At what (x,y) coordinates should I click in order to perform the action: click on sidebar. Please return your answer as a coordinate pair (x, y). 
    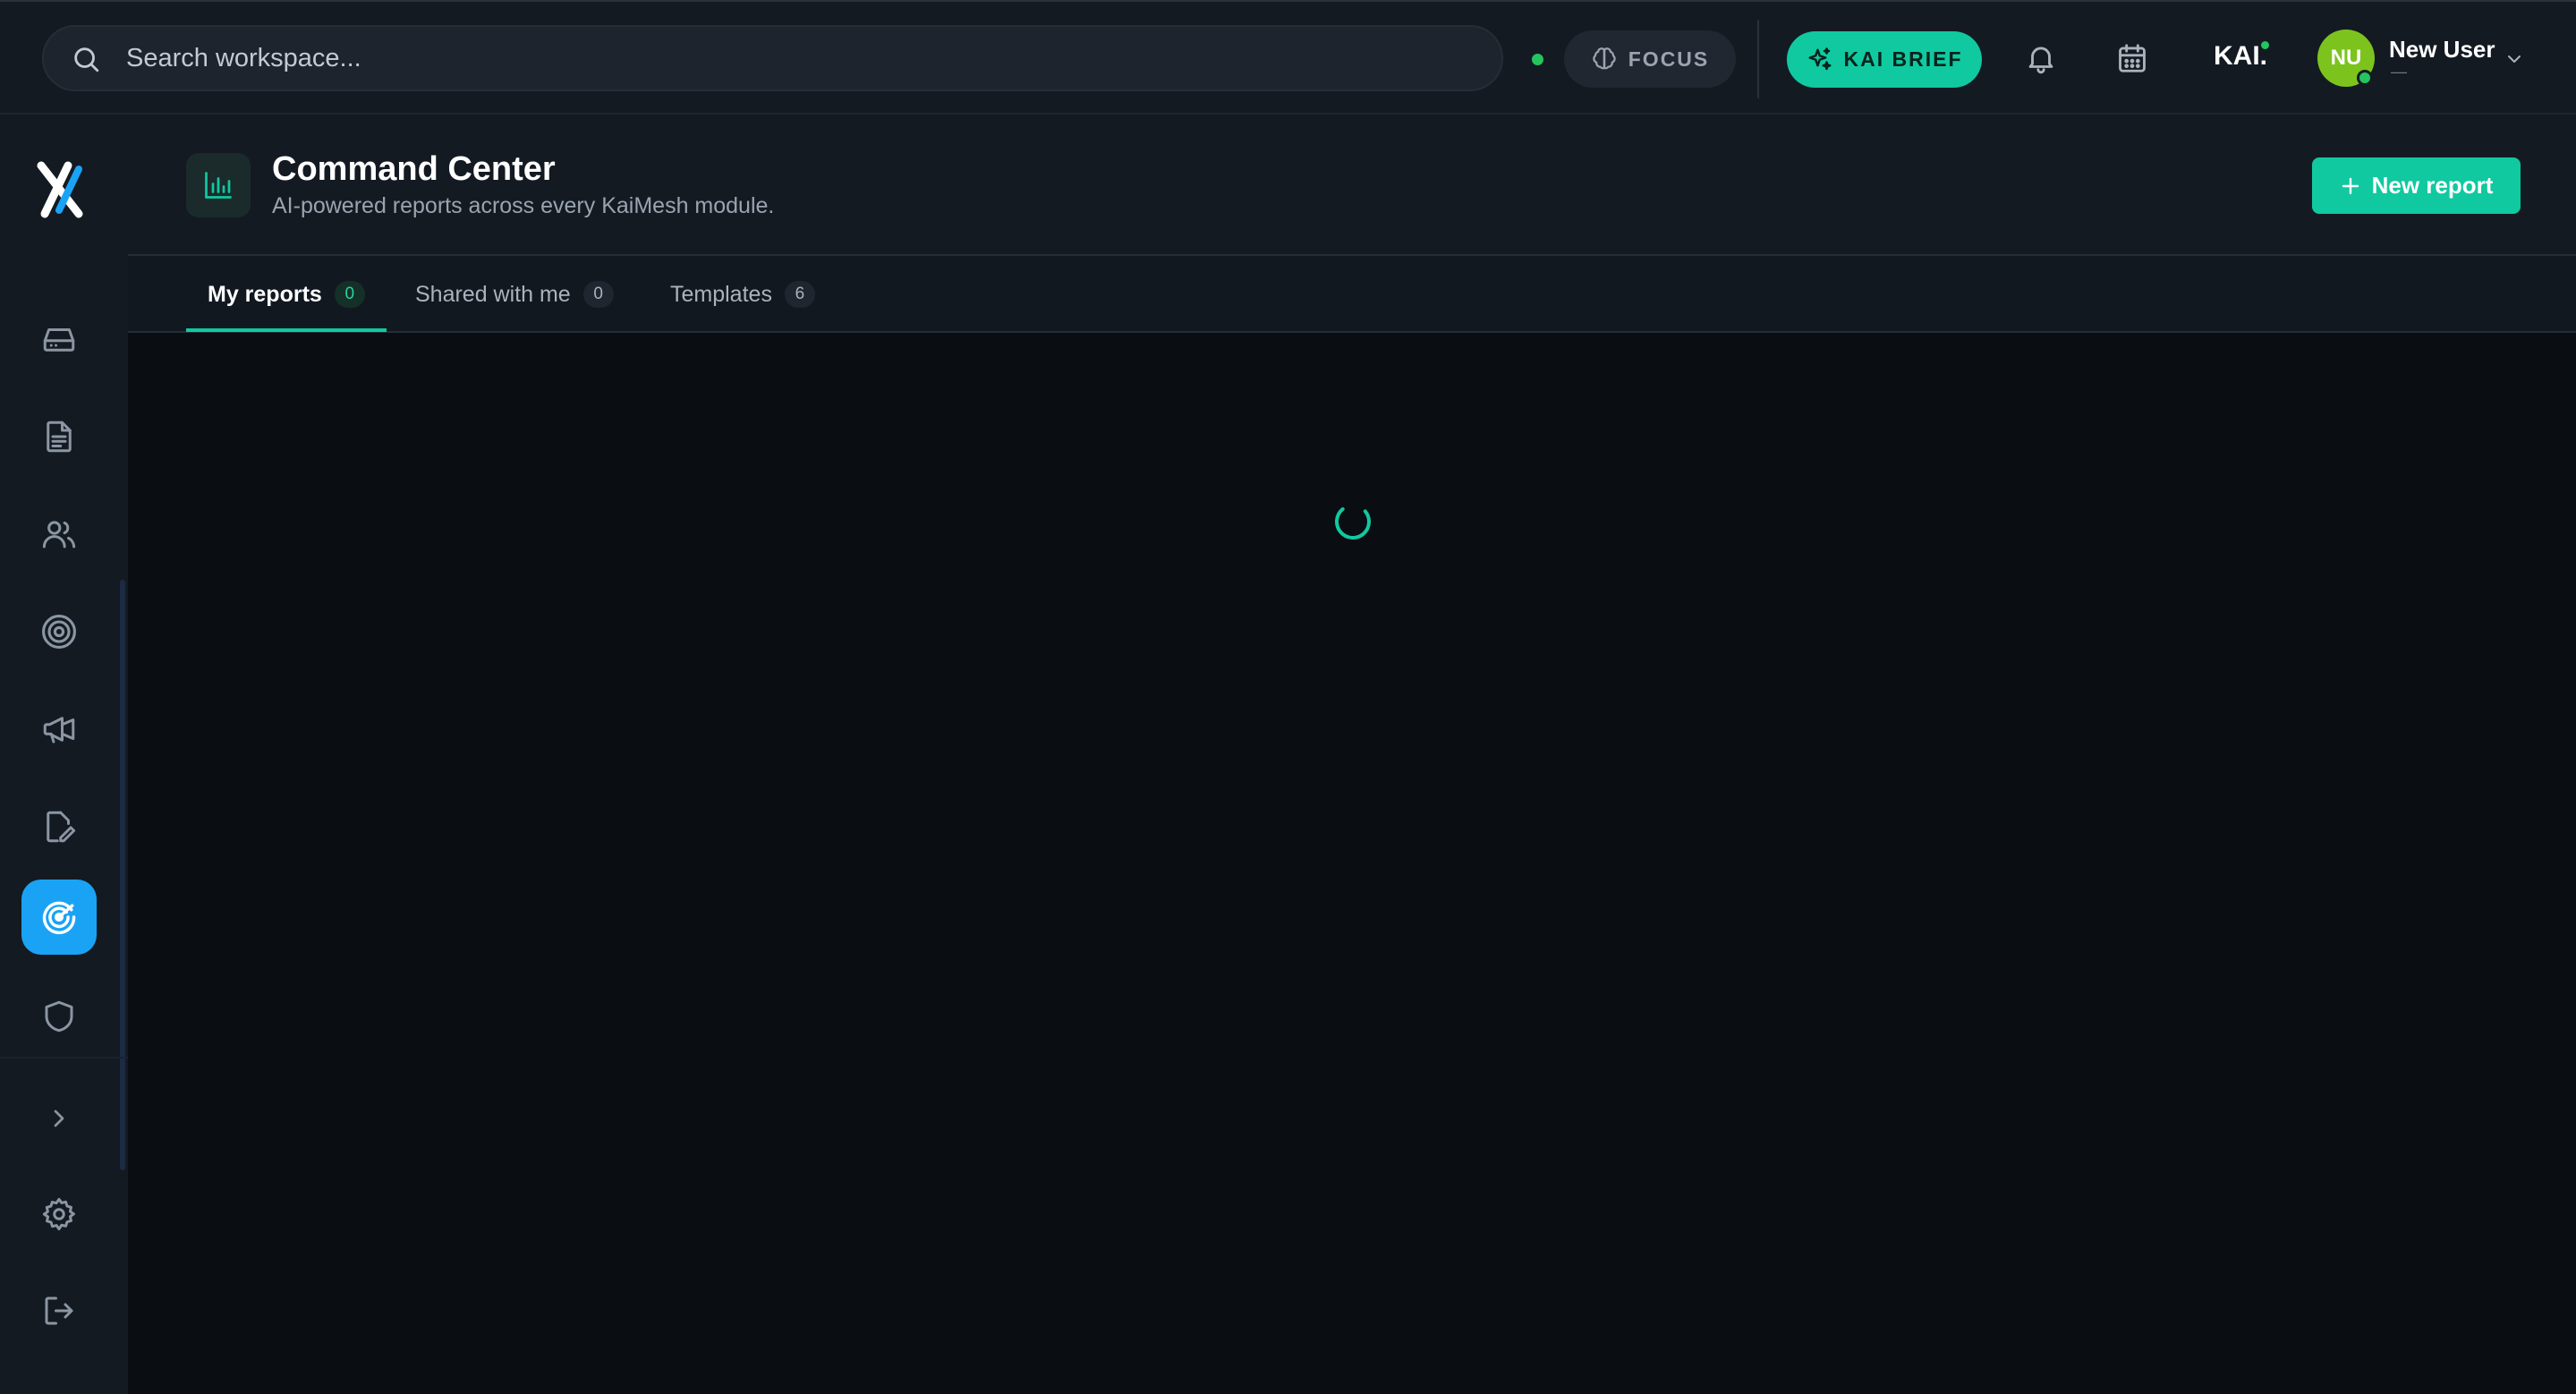
    Looking at the image, I should click on (64, 754).